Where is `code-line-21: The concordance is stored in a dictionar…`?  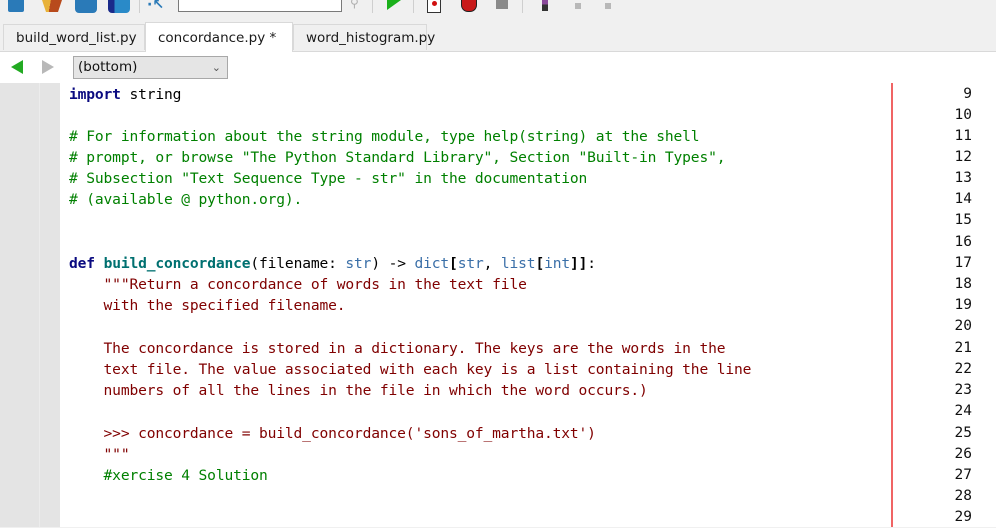 code-line-21: The concordance is stored in a dictionar… is located at coordinates (397, 348).